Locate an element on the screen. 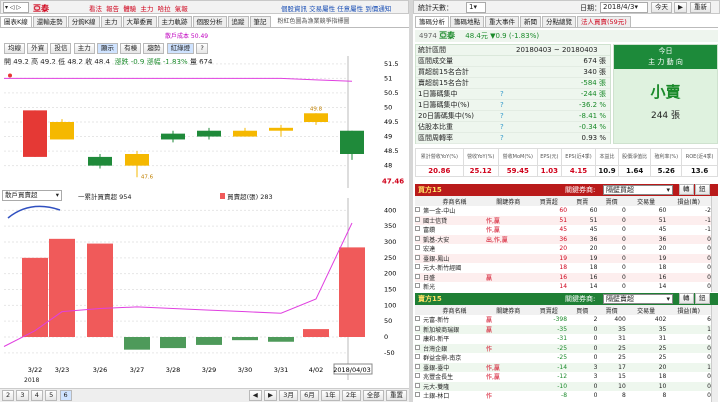  page-2: 2 is located at coordinates (8, 395).